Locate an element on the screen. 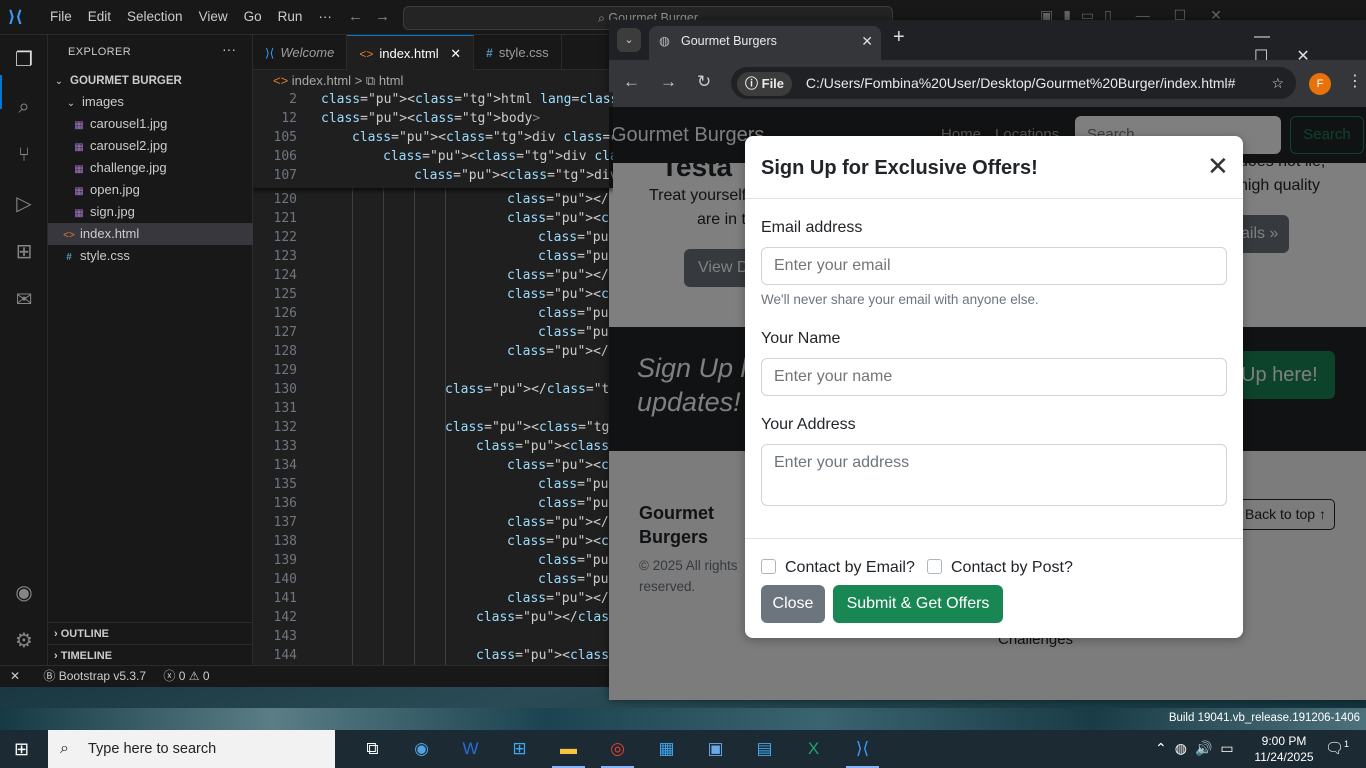 The width and height of the screenshot is (1366, 768). close-tab-icon: ✕ is located at coordinates (867, 41).